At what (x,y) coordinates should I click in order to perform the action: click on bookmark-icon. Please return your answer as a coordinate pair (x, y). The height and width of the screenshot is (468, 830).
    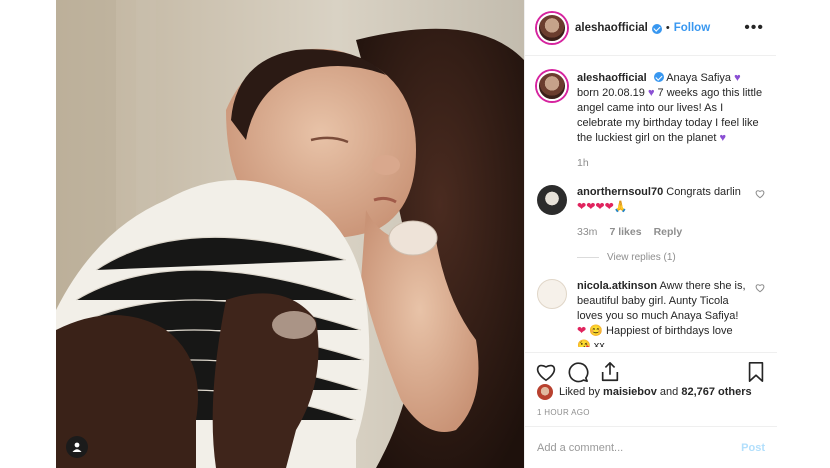
    Looking at the image, I should click on (756, 372).